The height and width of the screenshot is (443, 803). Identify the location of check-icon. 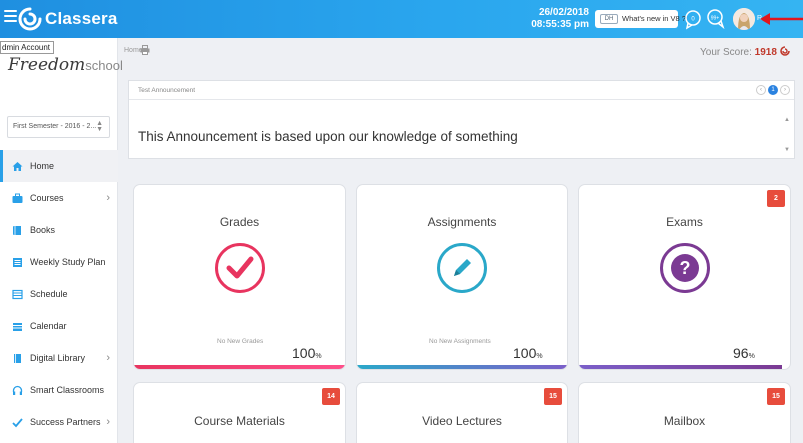
(17, 422).